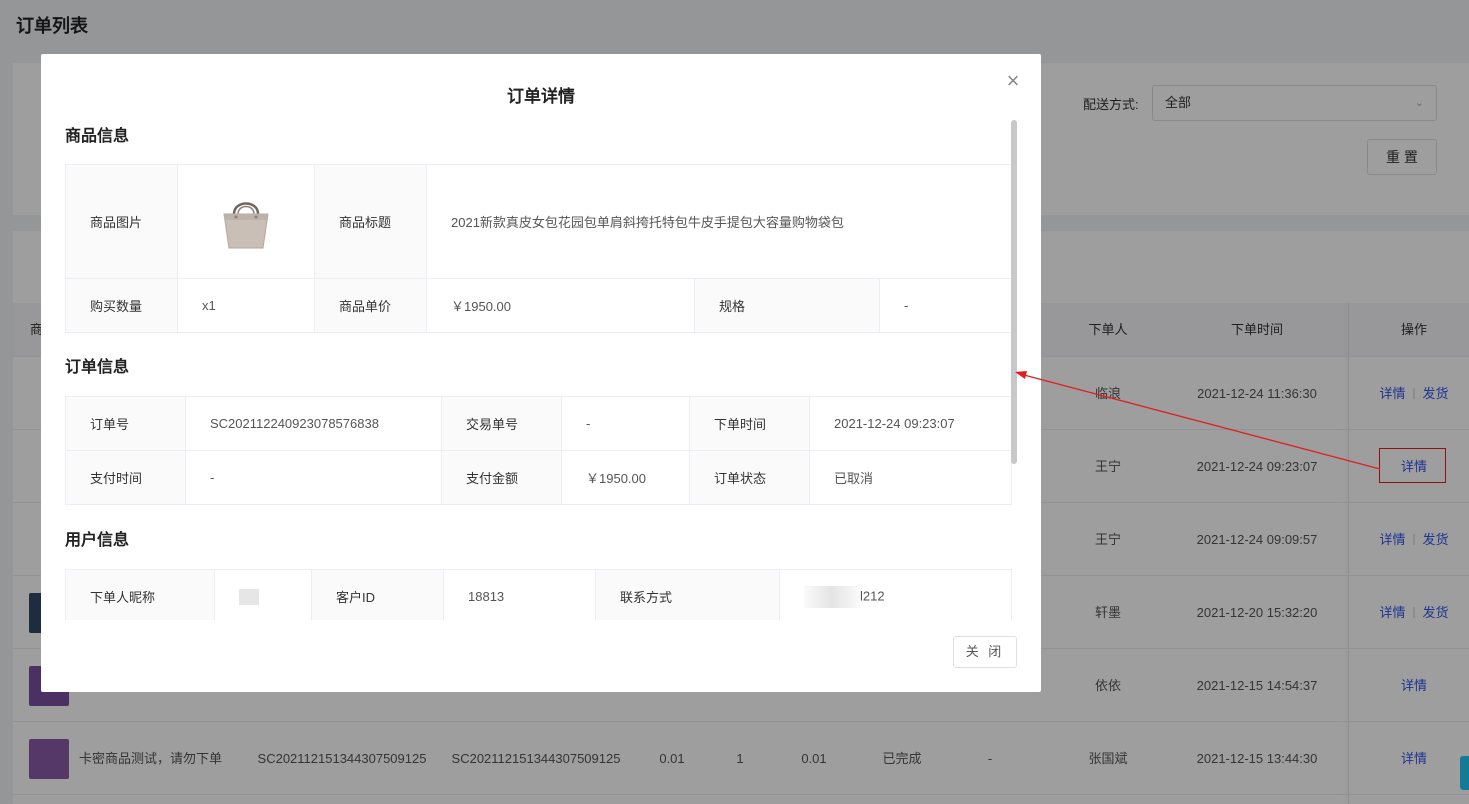 This screenshot has height=804, width=1469. I want to click on order-time-label: 下单时间, so click(749, 423).